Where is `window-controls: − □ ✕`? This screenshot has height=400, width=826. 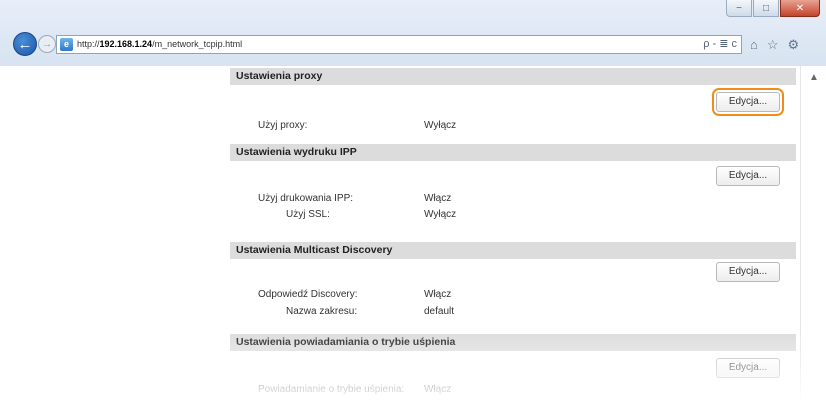
window-controls: − □ ✕ is located at coordinates (773, 9).